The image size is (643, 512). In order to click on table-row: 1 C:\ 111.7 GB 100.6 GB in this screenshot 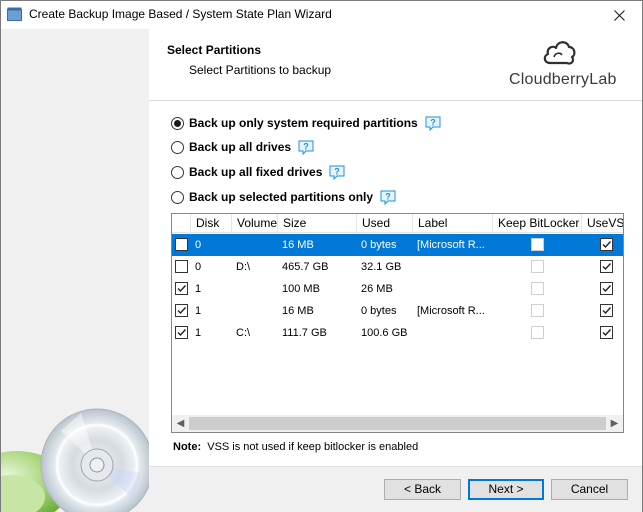, I will do `click(397, 333)`.